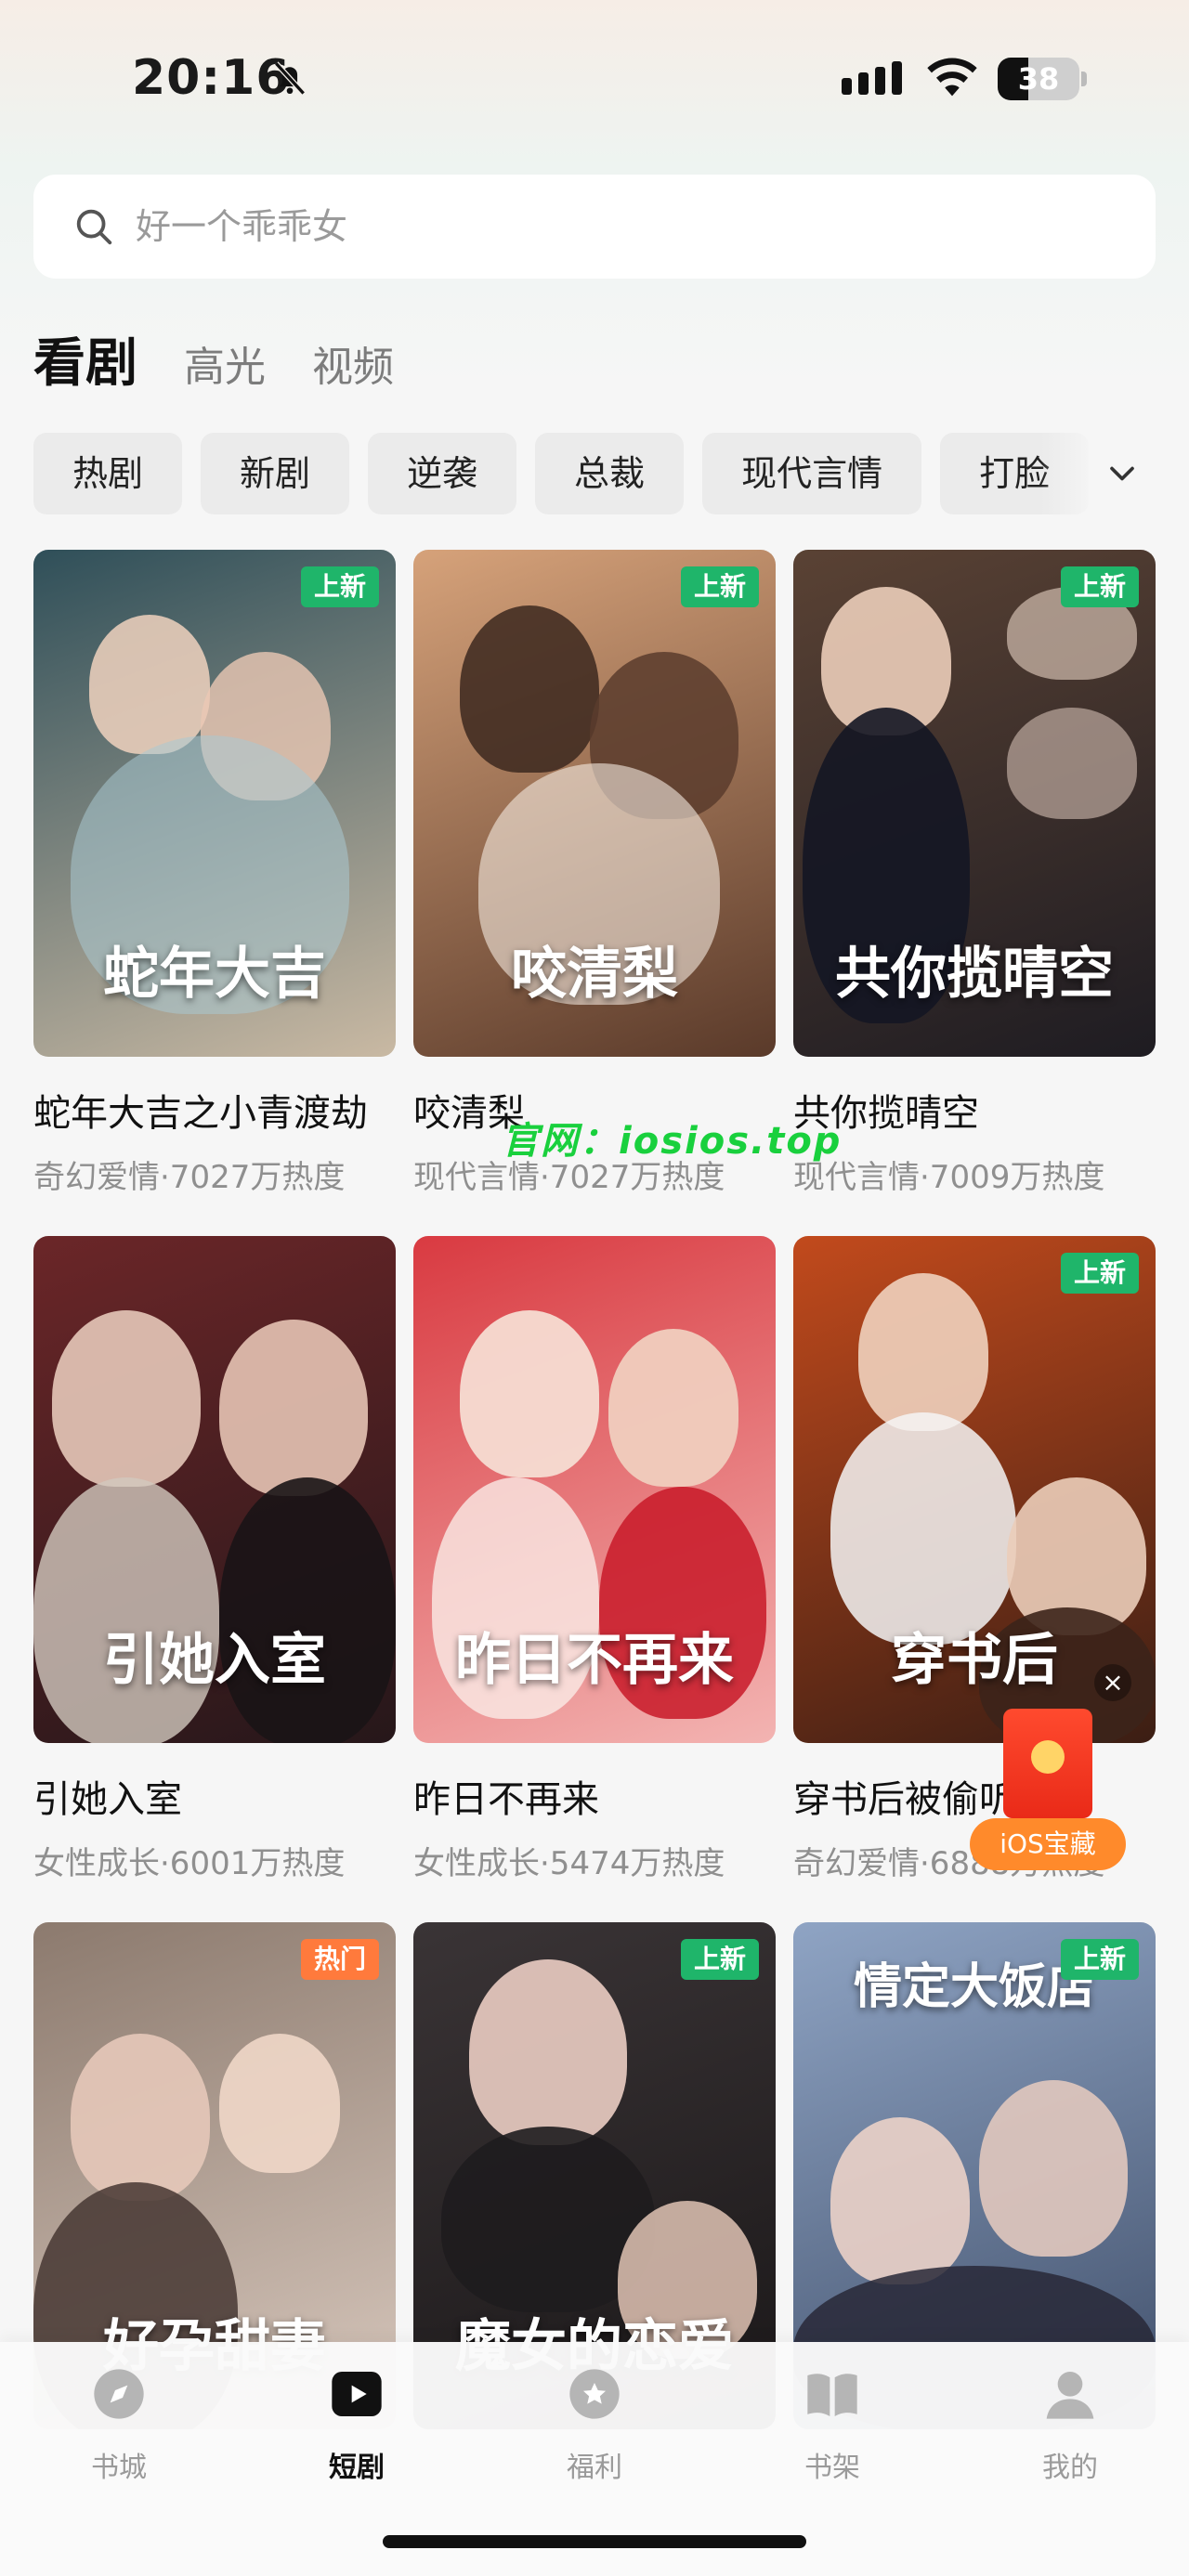  I want to click on book-icon, so click(832, 2395).